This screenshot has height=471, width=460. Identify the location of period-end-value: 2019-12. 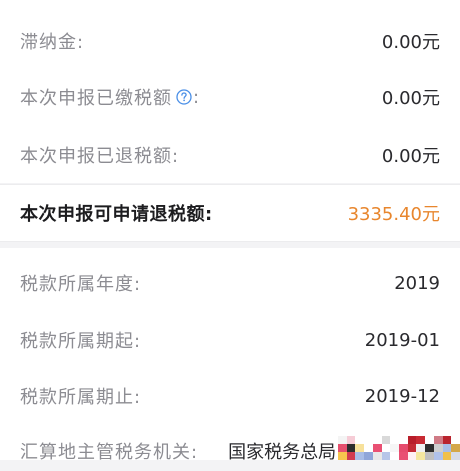
(402, 396).